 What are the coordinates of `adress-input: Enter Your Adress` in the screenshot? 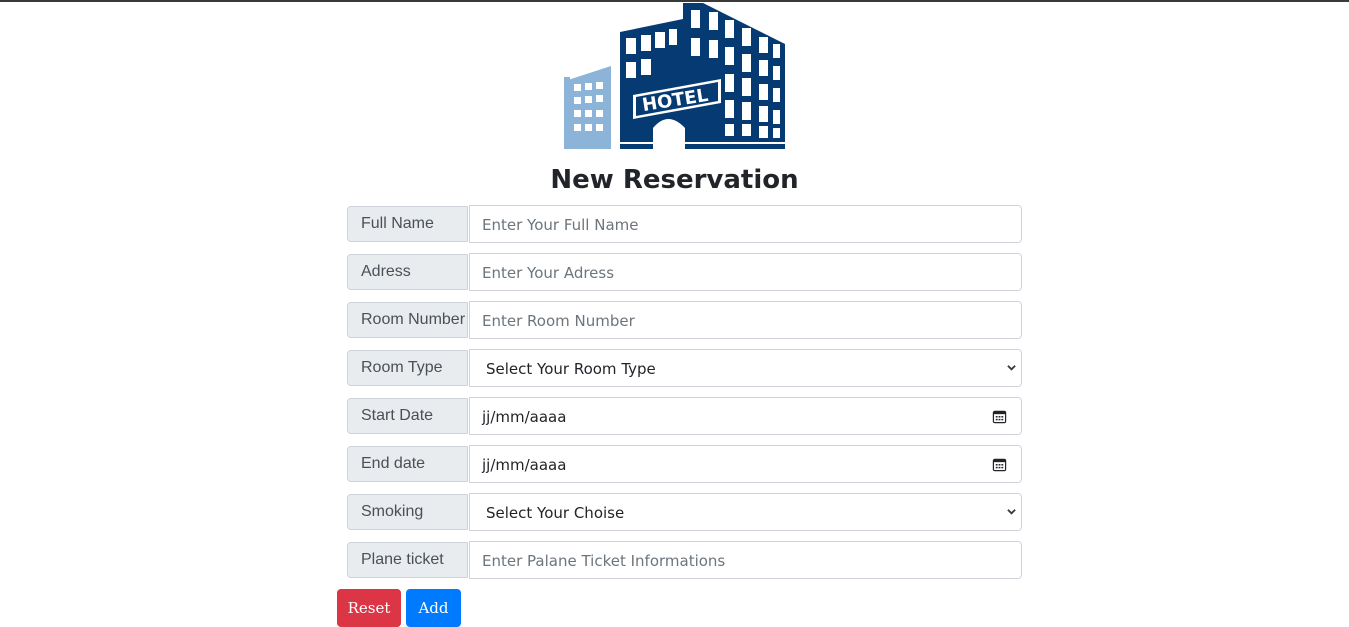 It's located at (745, 272).